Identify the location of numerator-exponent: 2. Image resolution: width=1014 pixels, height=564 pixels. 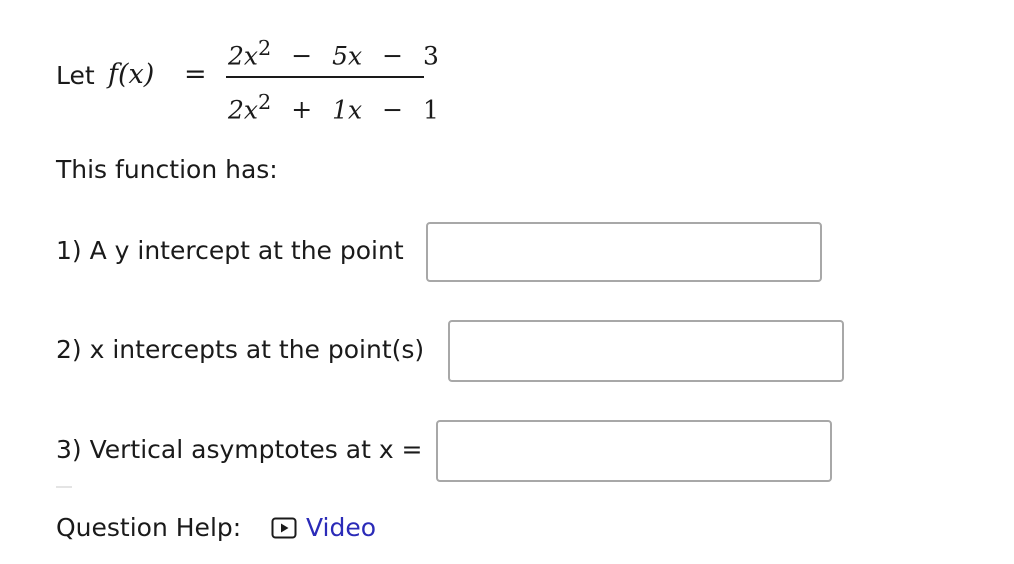
(265, 48).